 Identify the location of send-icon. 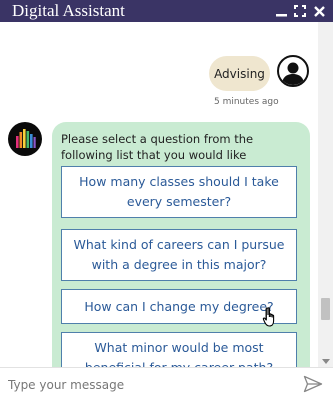
(313, 384).